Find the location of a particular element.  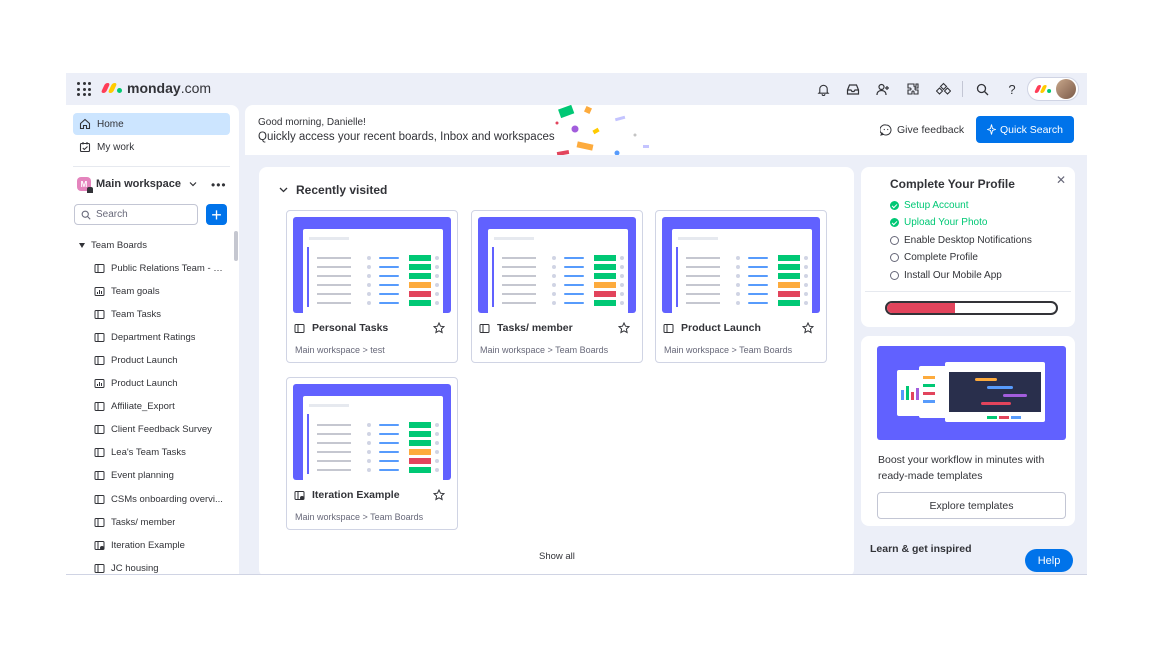

card-title: Product Launch is located at coordinates (712, 328).